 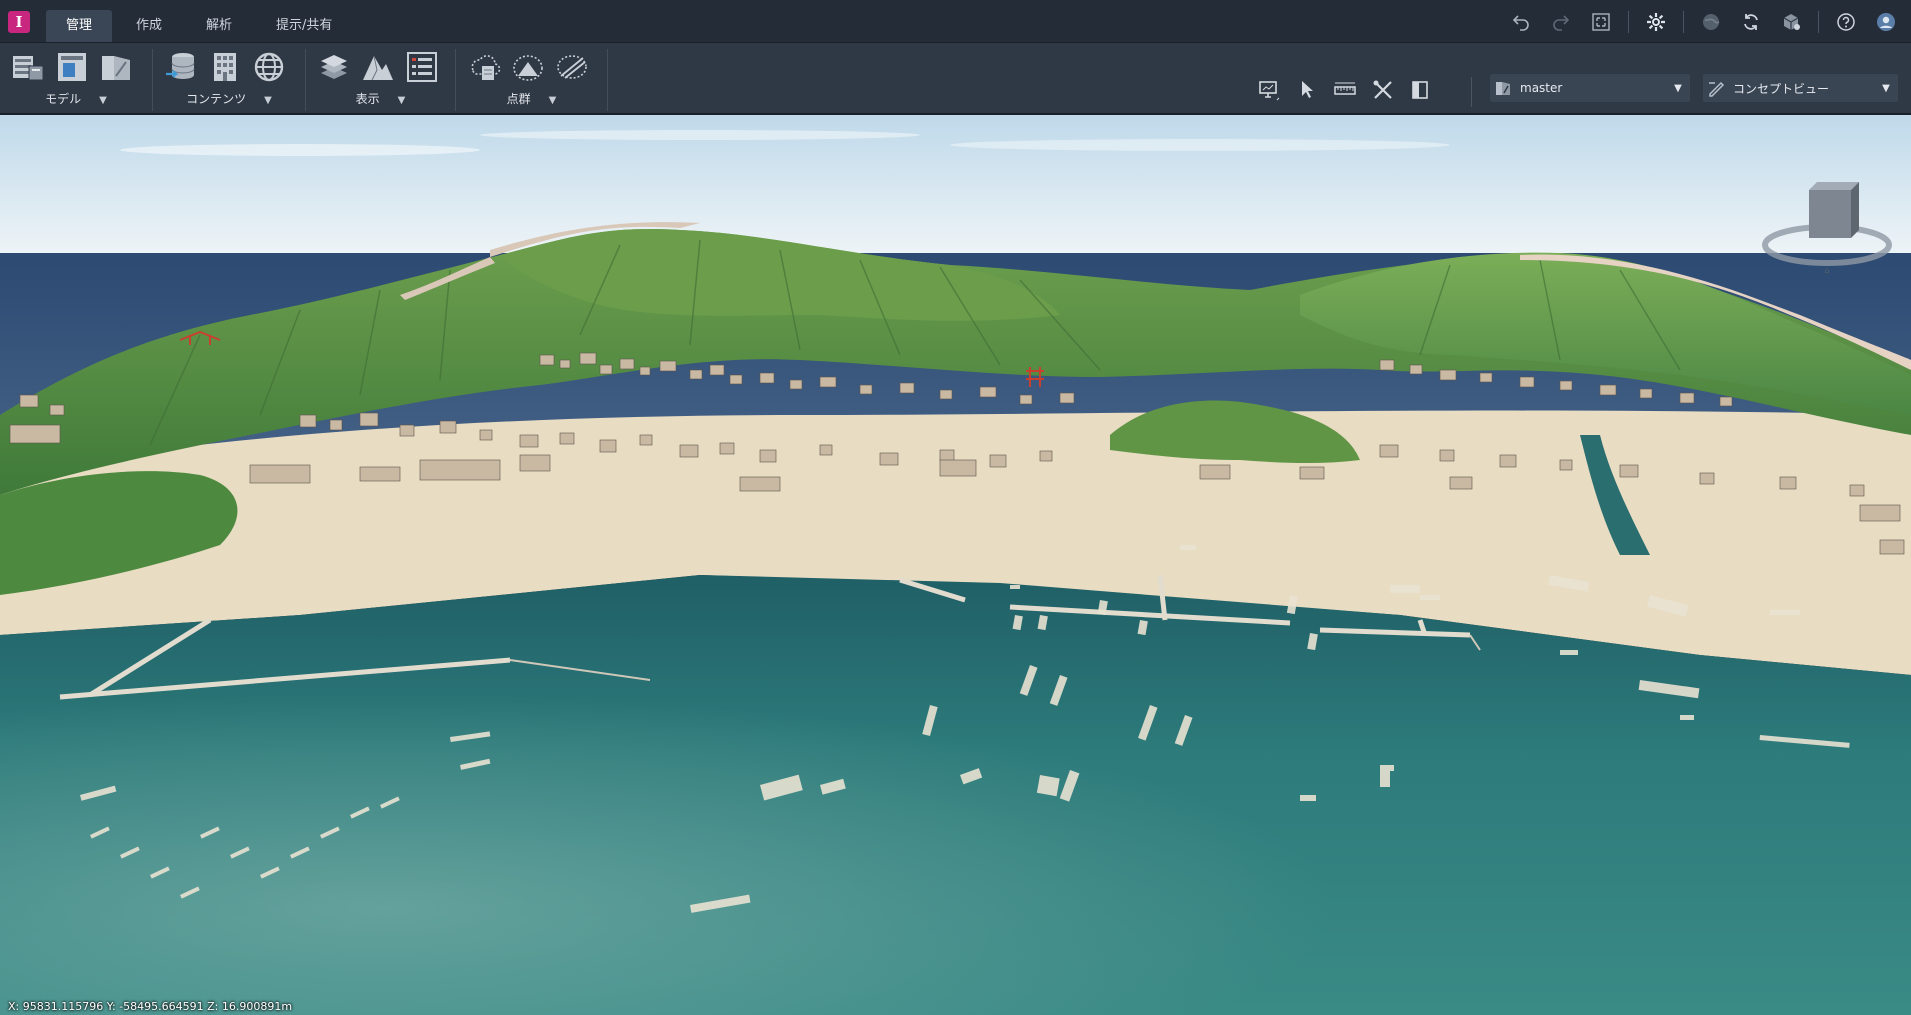 I want to click on view-tools, so click(x=1345, y=90).